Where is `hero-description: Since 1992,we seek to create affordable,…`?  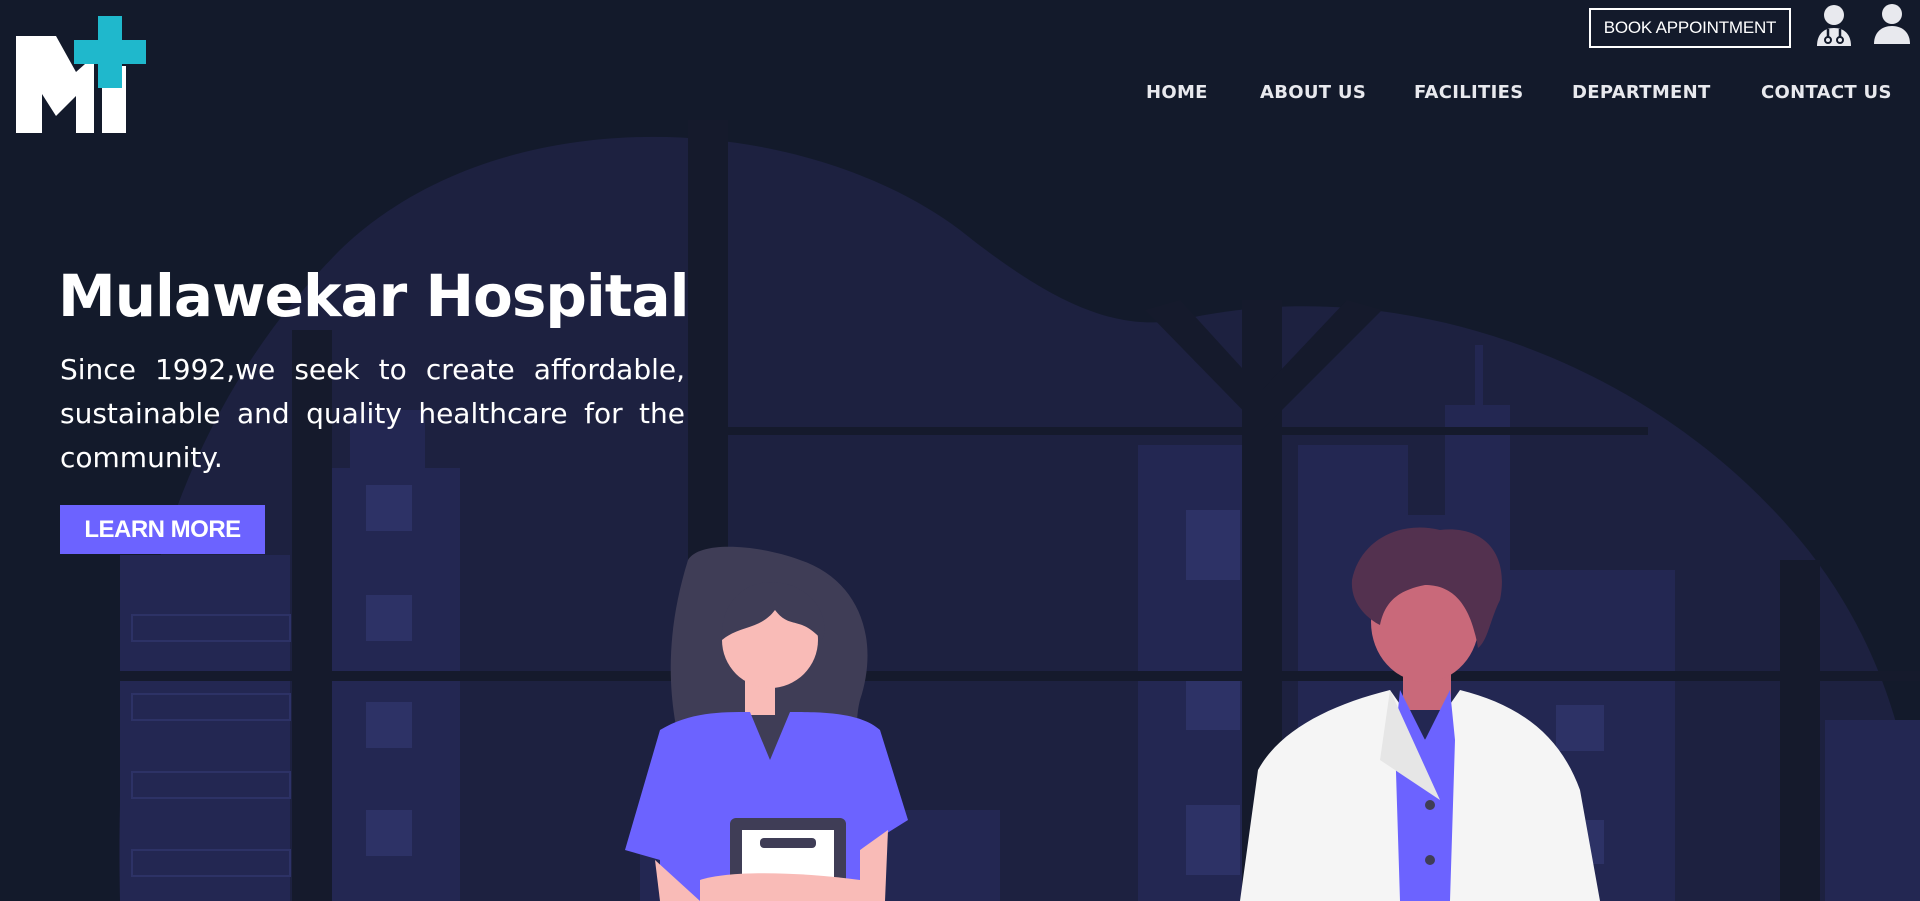 hero-description: Since 1992,we seek to create affordable,… is located at coordinates (372, 413).